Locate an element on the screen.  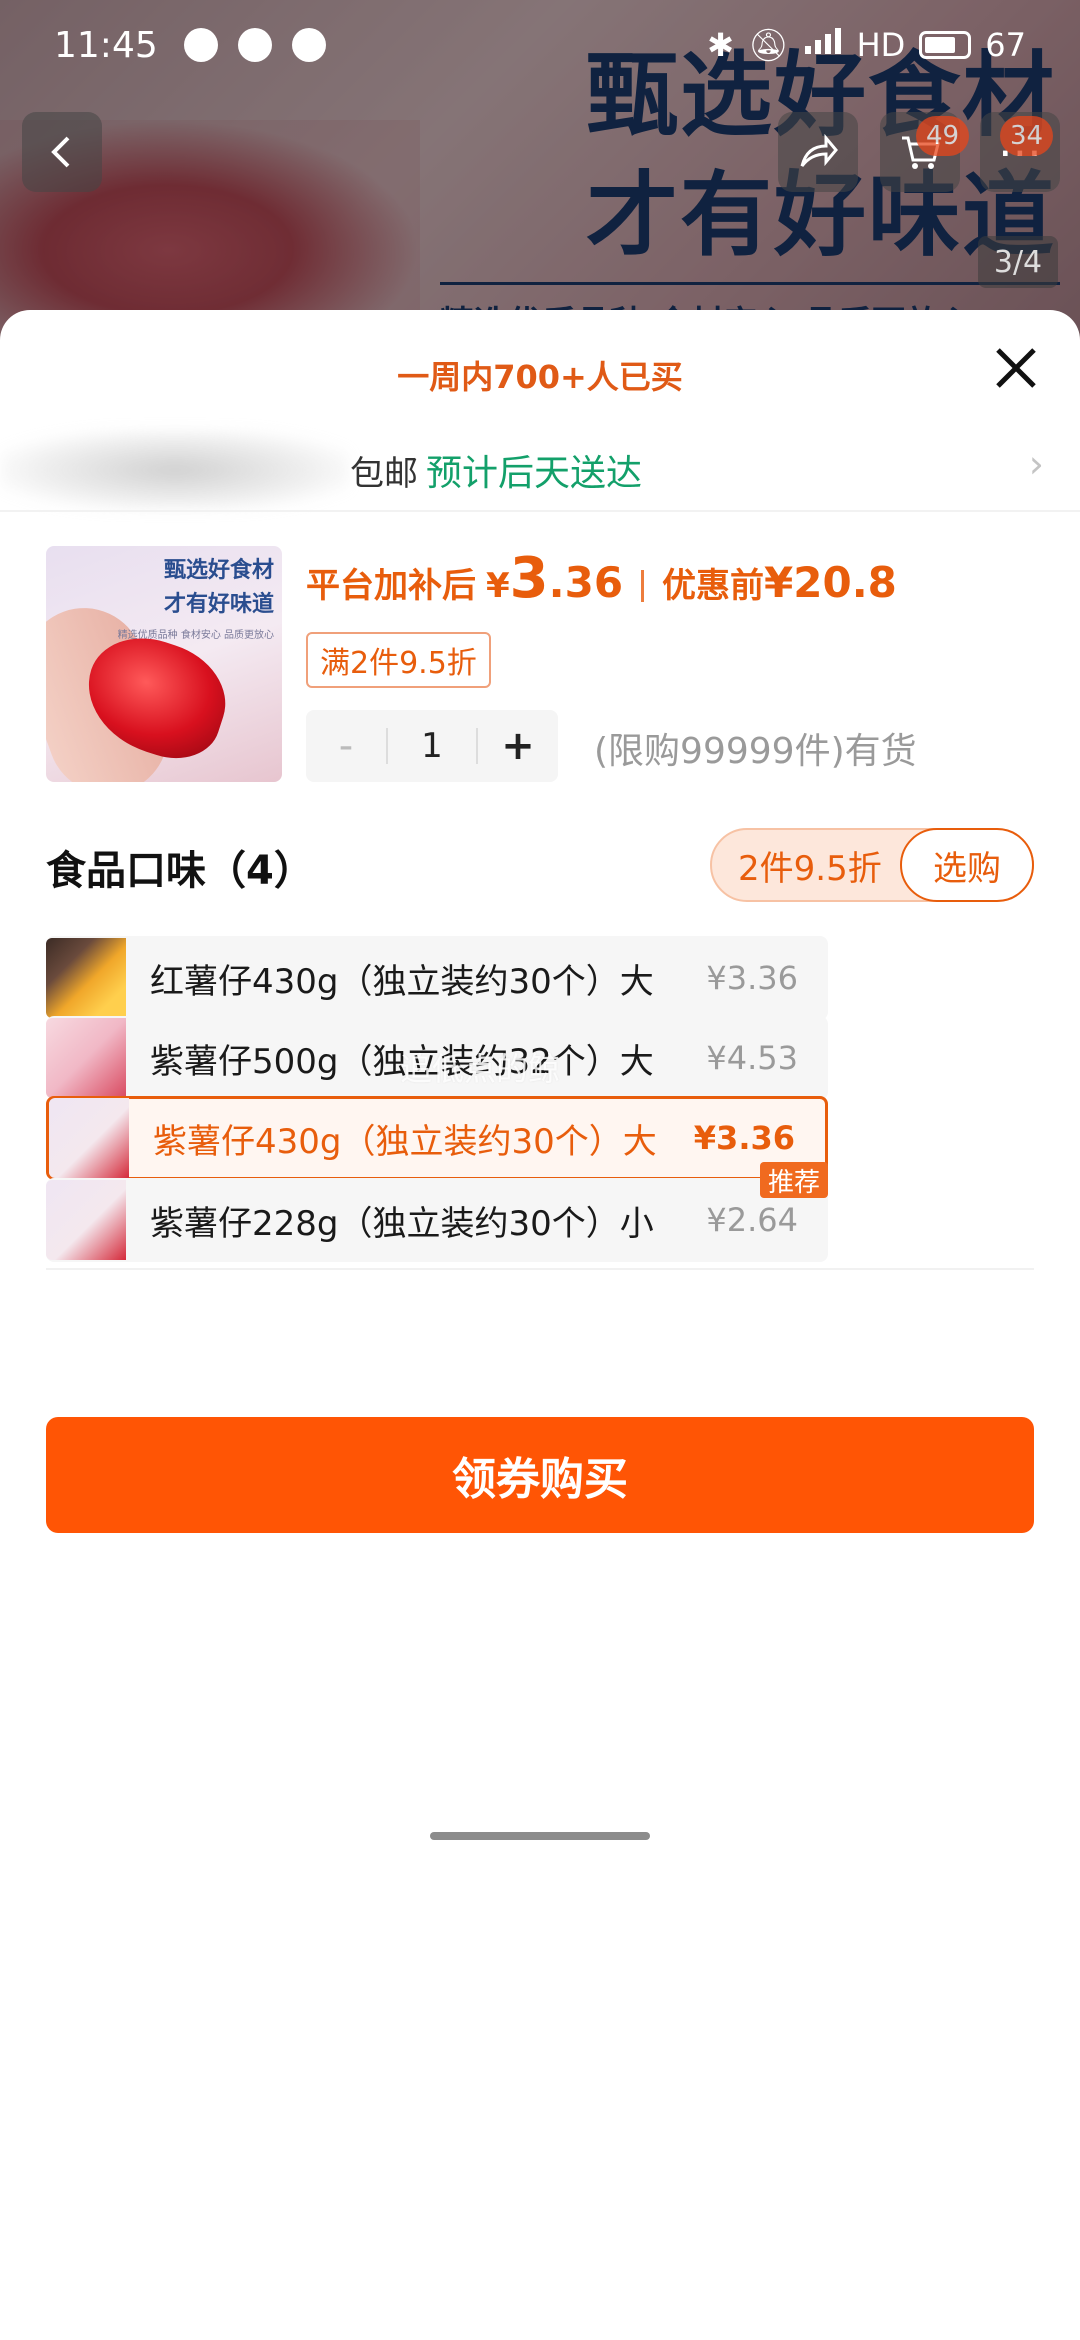
close-button is located at coordinates (1016, 368).